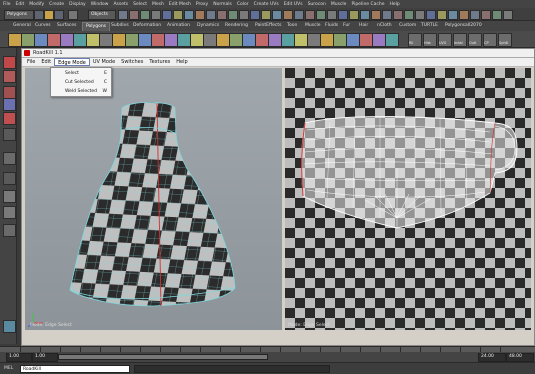 This screenshot has width=535, height=374. Describe the element at coordinates (505, 40) in the screenshot. I see `shelf-labeled-icon: Sph8` at that location.